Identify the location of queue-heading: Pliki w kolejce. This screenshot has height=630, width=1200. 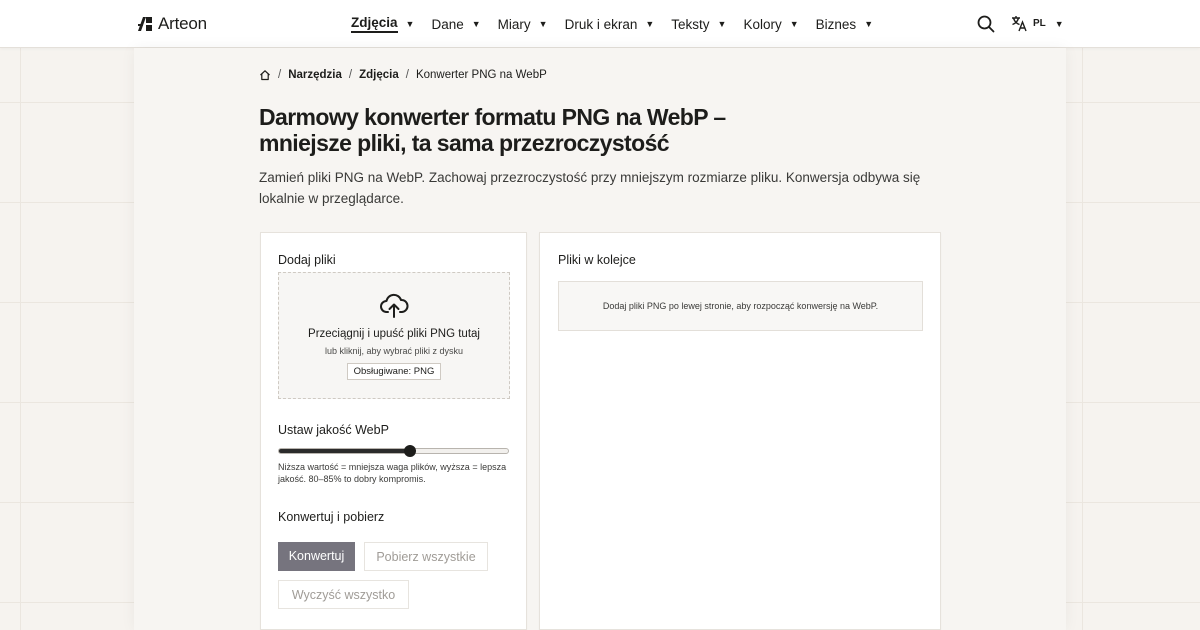
(597, 260).